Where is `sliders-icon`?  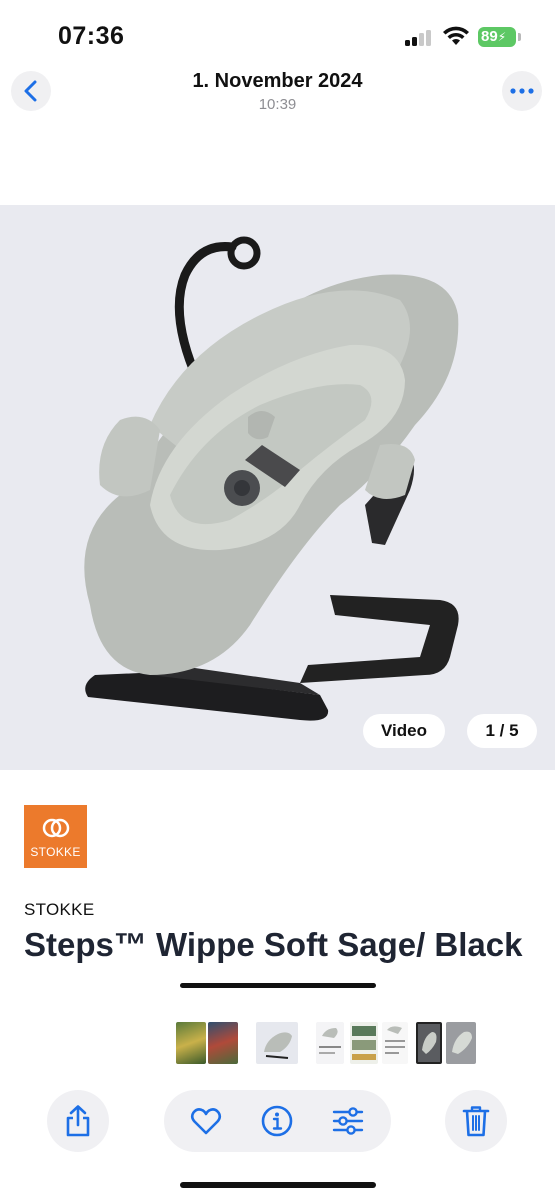
sliders-icon is located at coordinates (348, 1121).